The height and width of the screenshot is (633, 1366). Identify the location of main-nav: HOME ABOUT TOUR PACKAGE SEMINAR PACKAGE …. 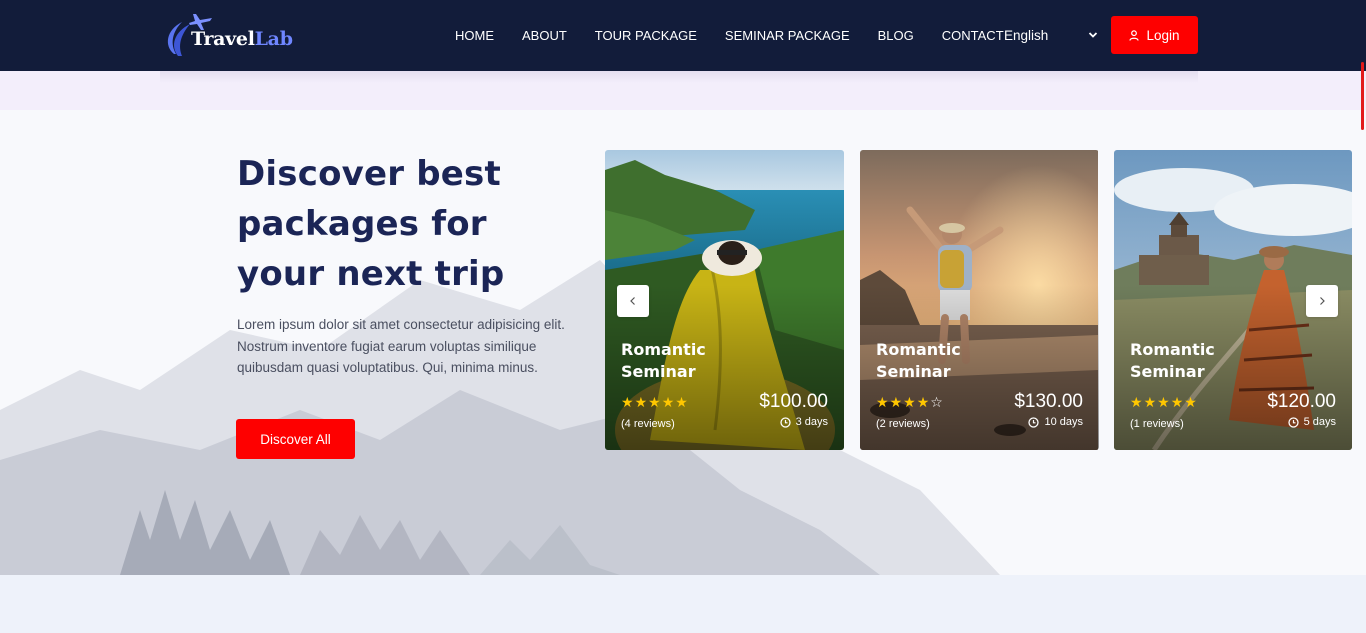
(729, 35).